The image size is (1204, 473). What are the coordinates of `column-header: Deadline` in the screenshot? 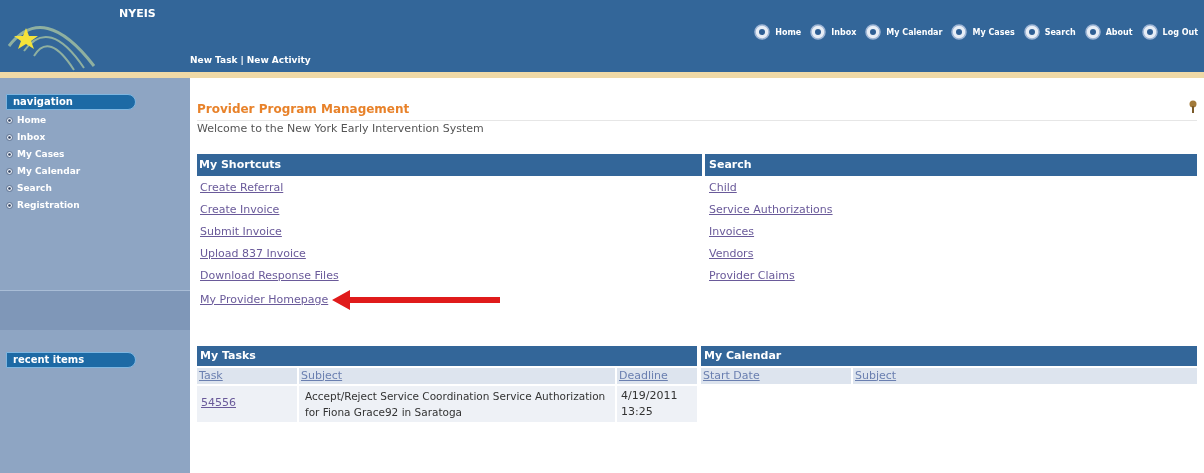 It's located at (657, 375).